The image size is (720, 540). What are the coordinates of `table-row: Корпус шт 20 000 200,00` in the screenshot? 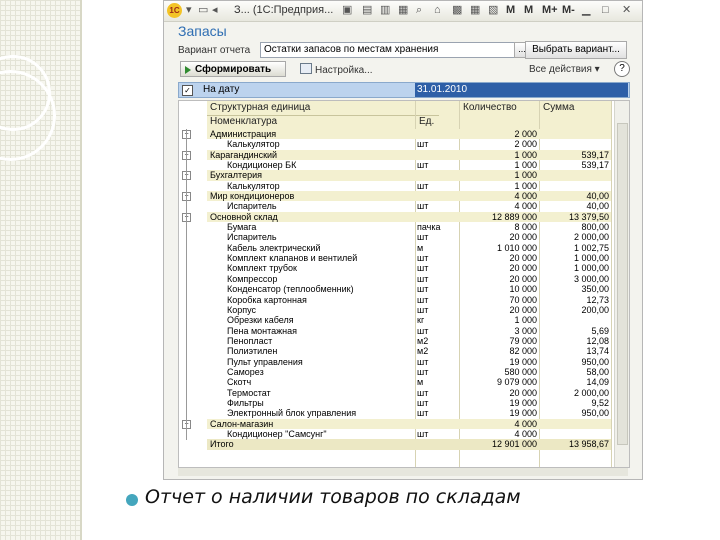 It's located at (409, 310).